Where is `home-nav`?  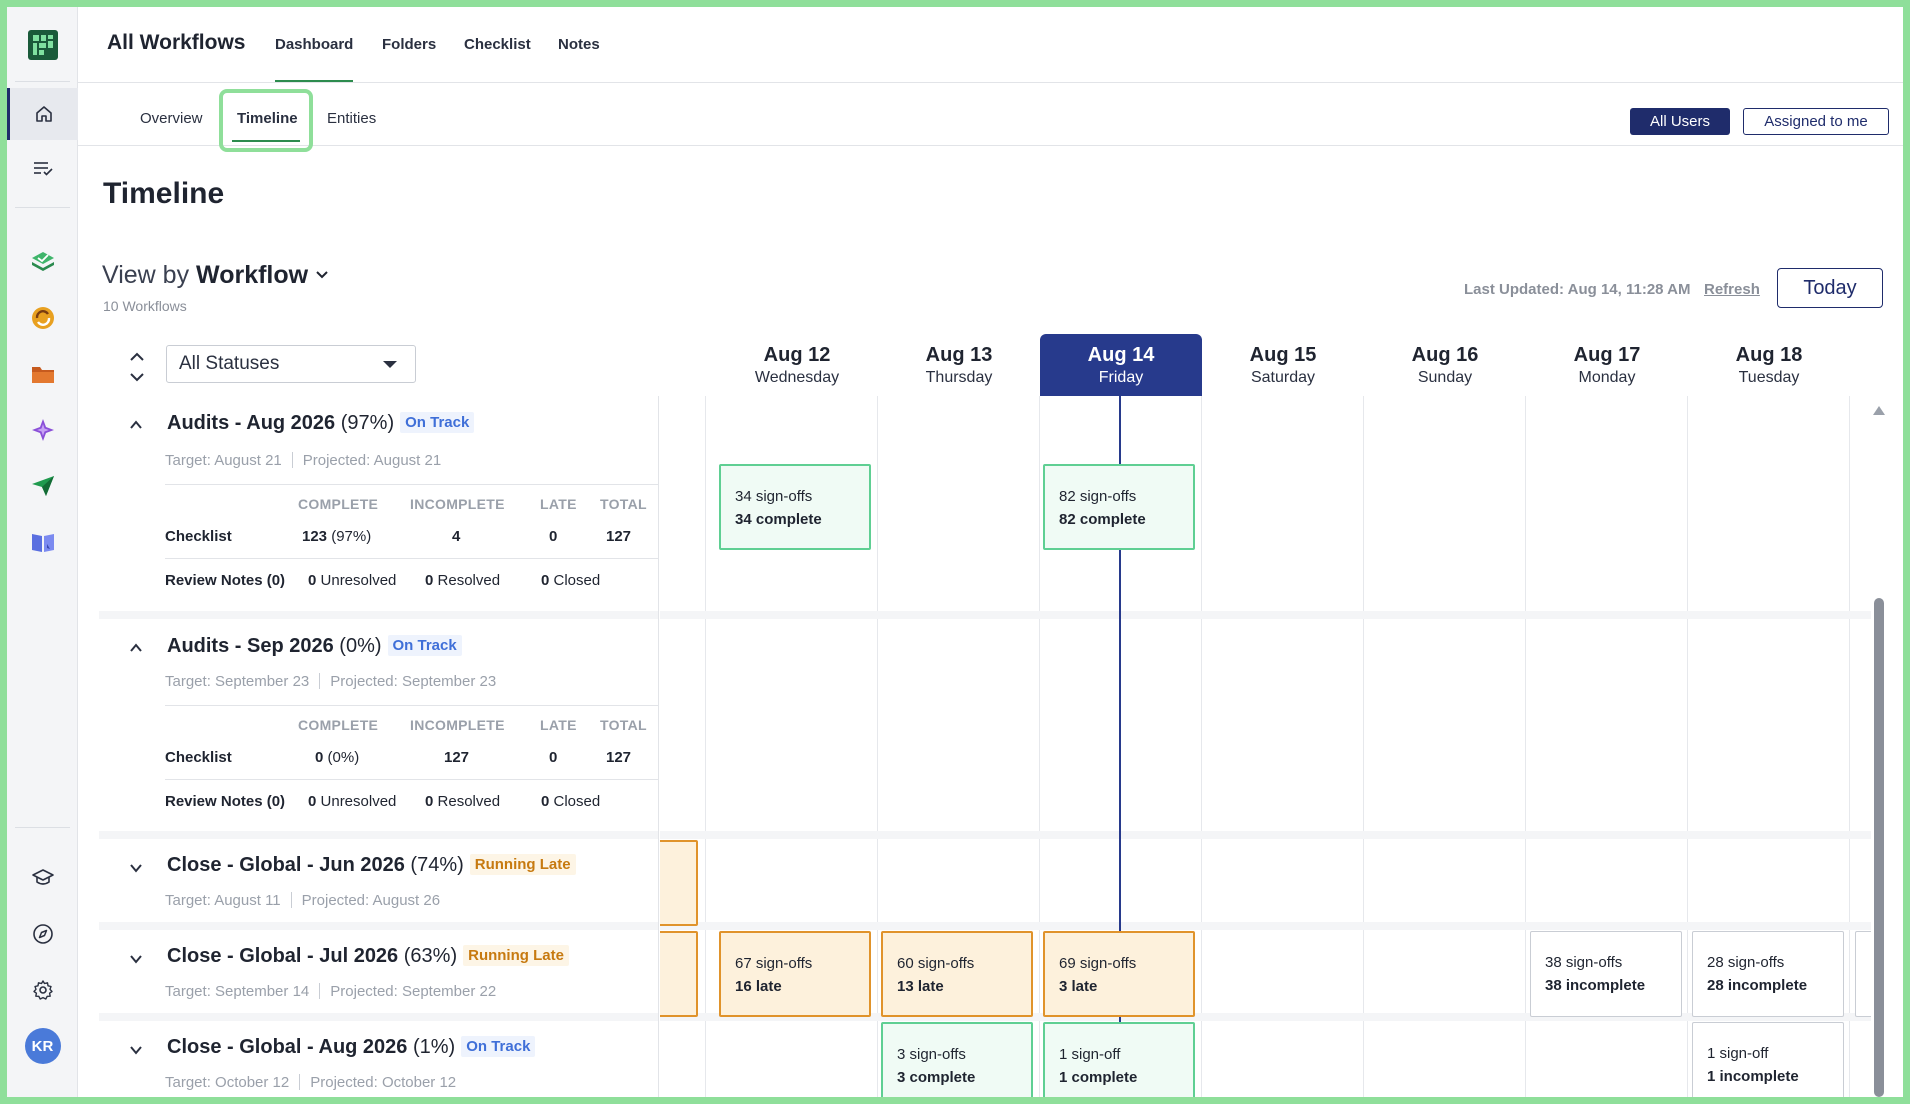
home-nav is located at coordinates (42, 114).